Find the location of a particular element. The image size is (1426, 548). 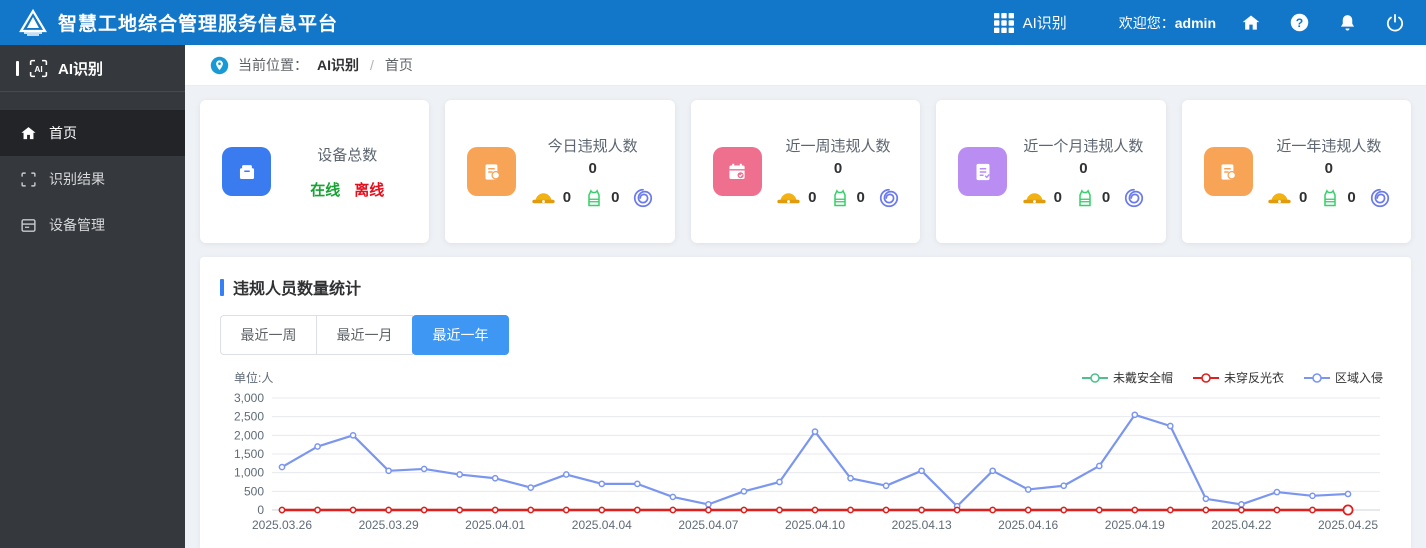

home-button is located at coordinates (1251, 23).